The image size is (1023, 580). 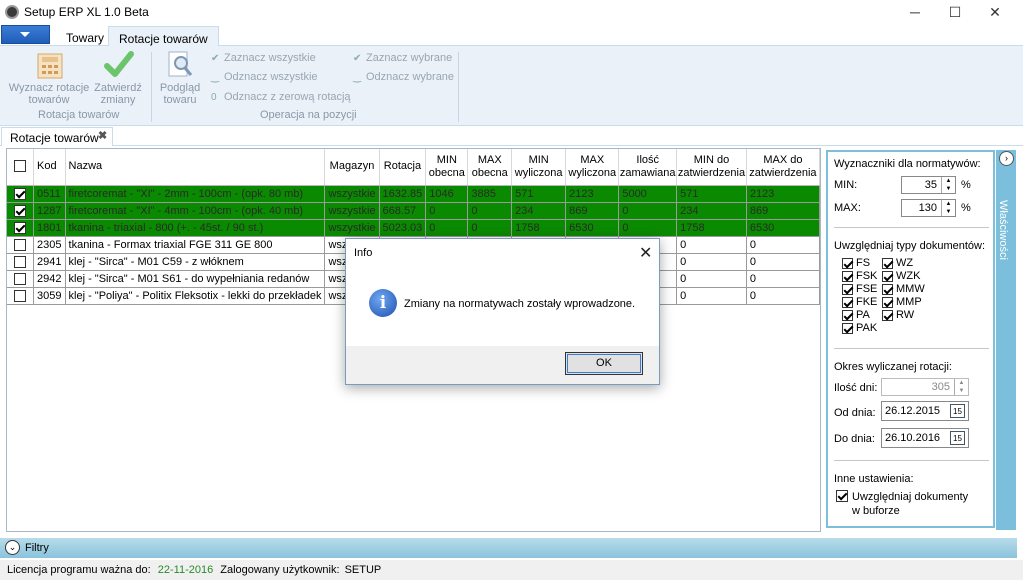 What do you see at coordinates (37, 548) in the screenshot?
I see `filters-label: Filtry` at bounding box center [37, 548].